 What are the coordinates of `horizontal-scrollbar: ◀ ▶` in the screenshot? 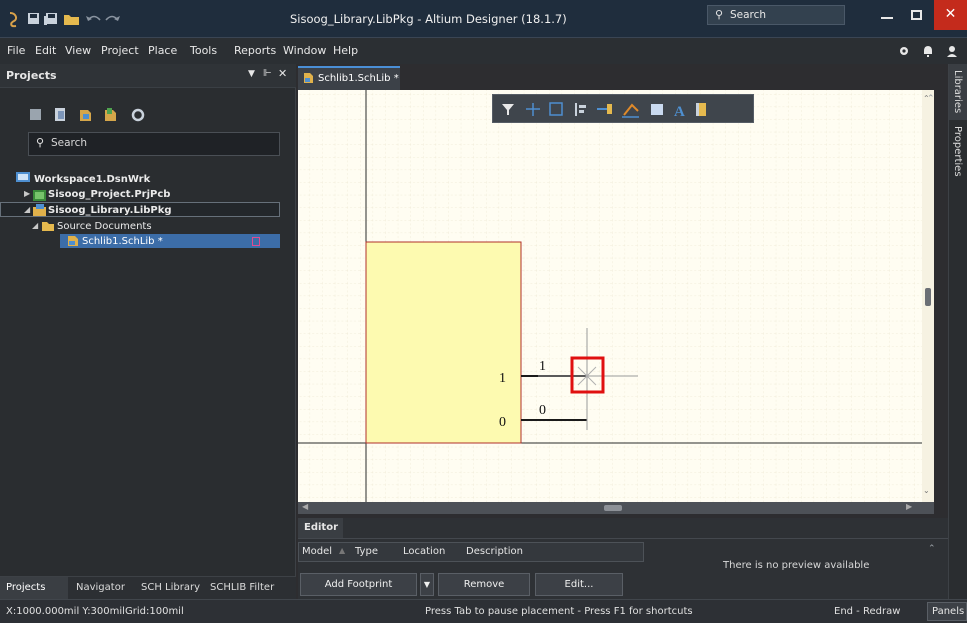 It's located at (616, 508).